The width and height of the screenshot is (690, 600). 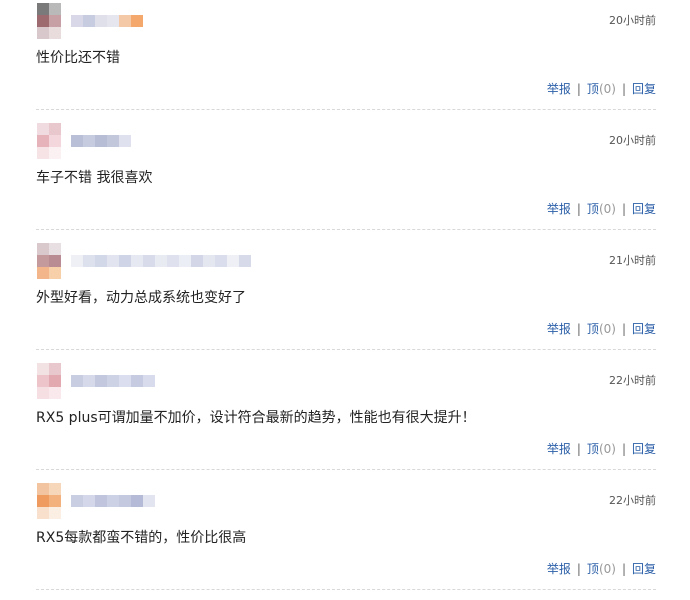 I want to click on comment-text: RX5每款都蛮不错的，性价比很高, so click(x=141, y=538).